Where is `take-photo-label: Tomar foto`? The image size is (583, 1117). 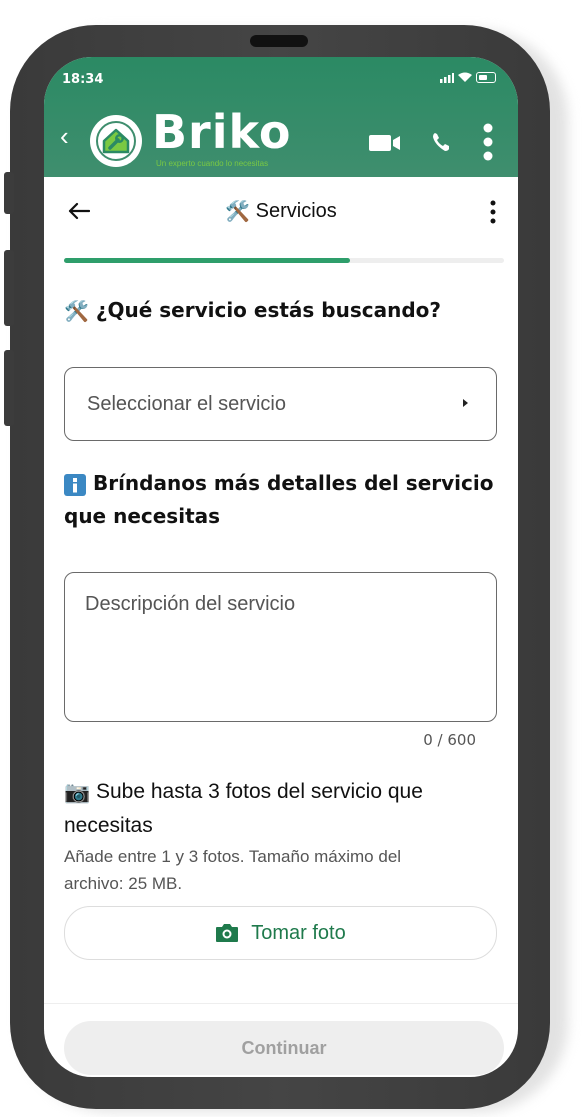
take-photo-label: Tomar foto is located at coordinates (298, 932).